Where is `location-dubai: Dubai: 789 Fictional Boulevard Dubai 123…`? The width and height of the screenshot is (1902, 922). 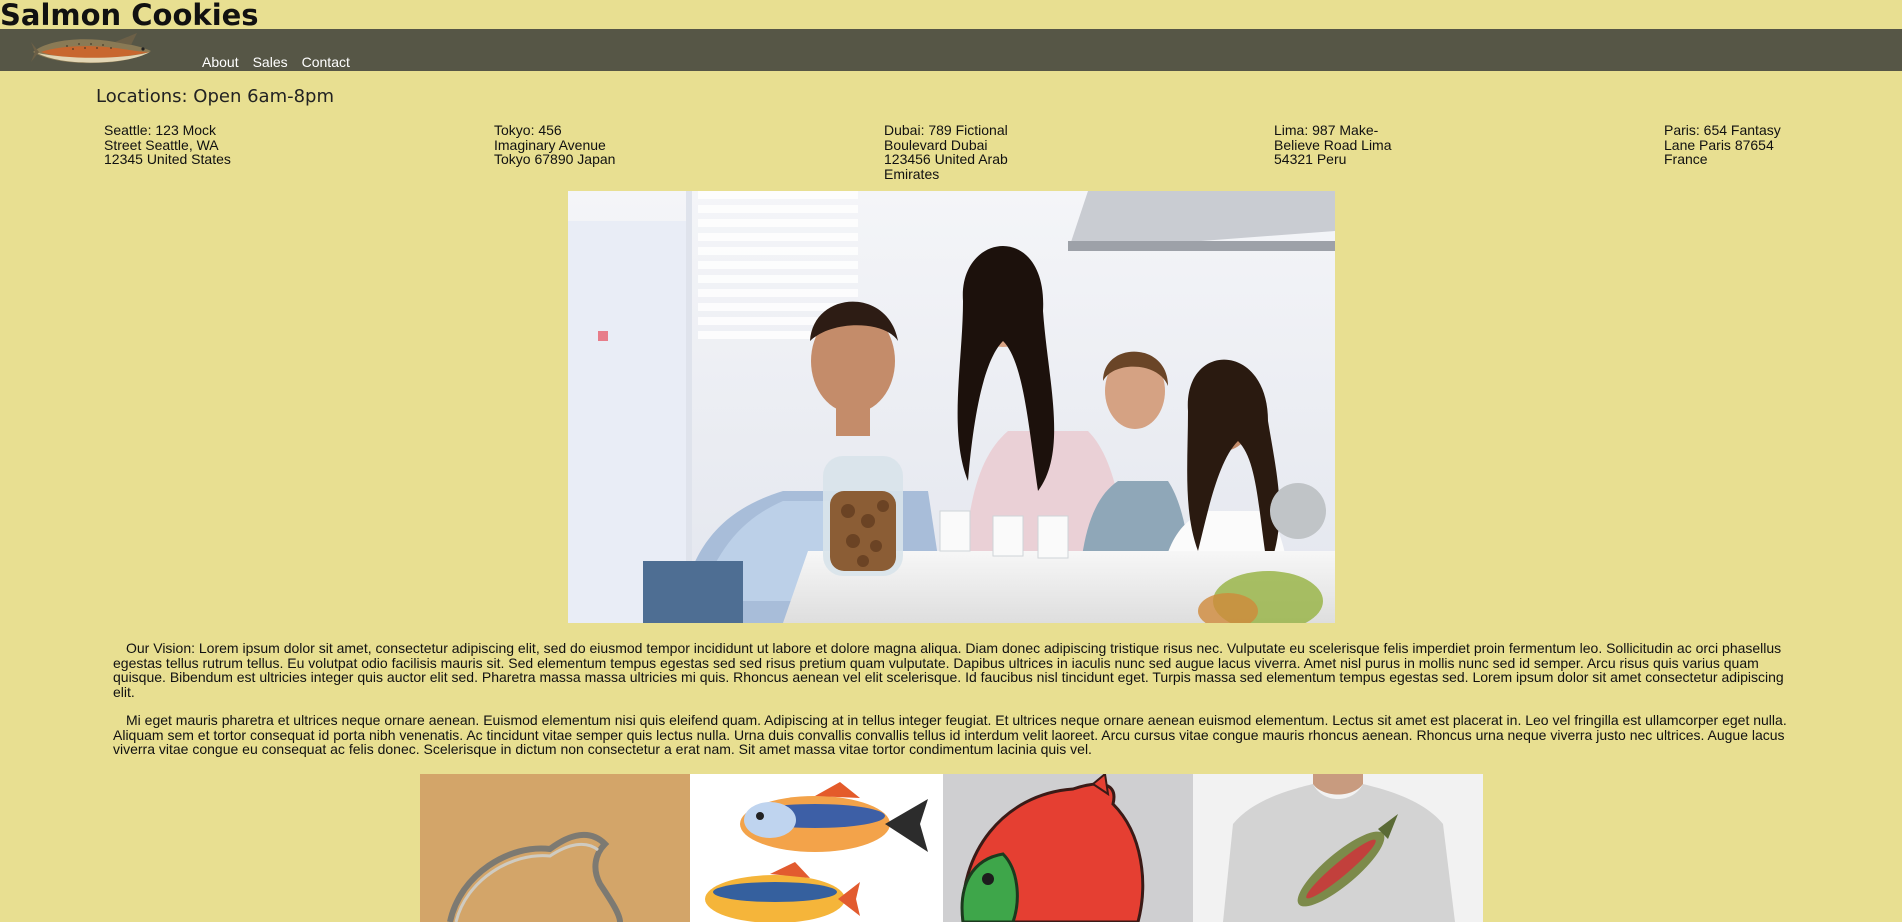
location-dubai: Dubai: 789 Fictional Boulevard Dubai 123… is located at coordinates (954, 152).